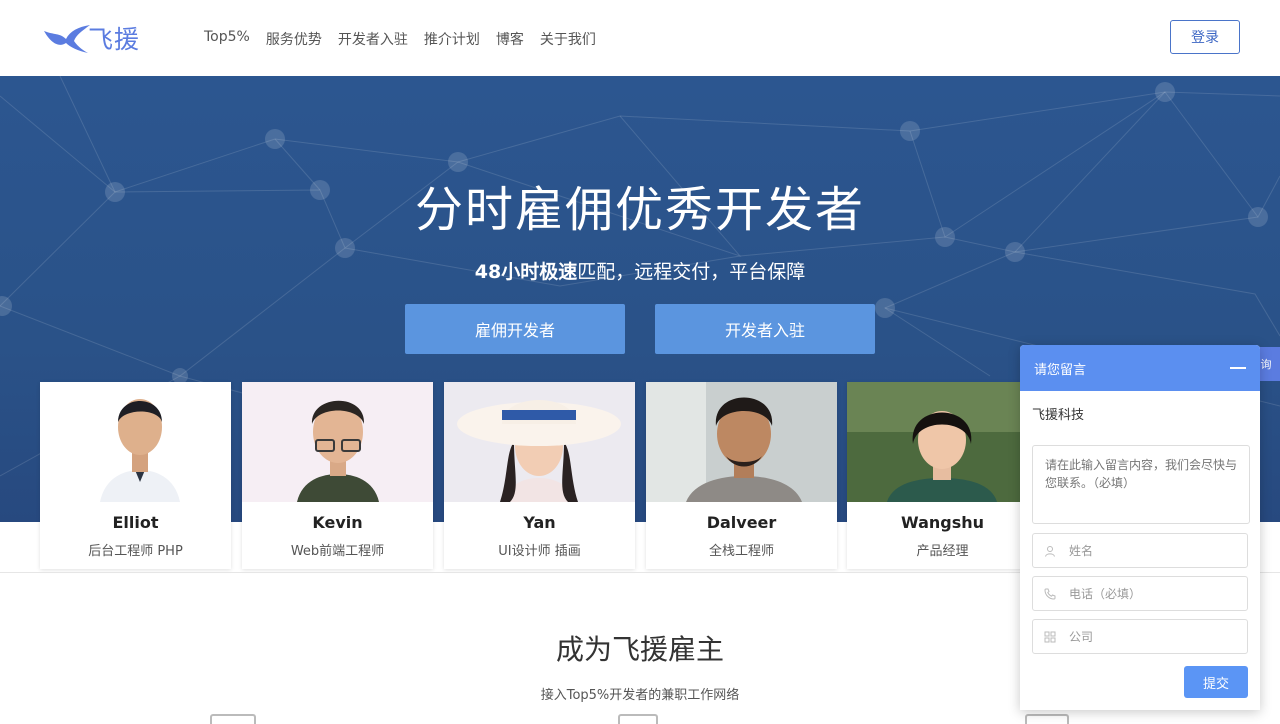 This screenshot has height=724, width=1280. Describe the element at coordinates (942, 522) in the screenshot. I see `developer-name: Wangshu` at that location.